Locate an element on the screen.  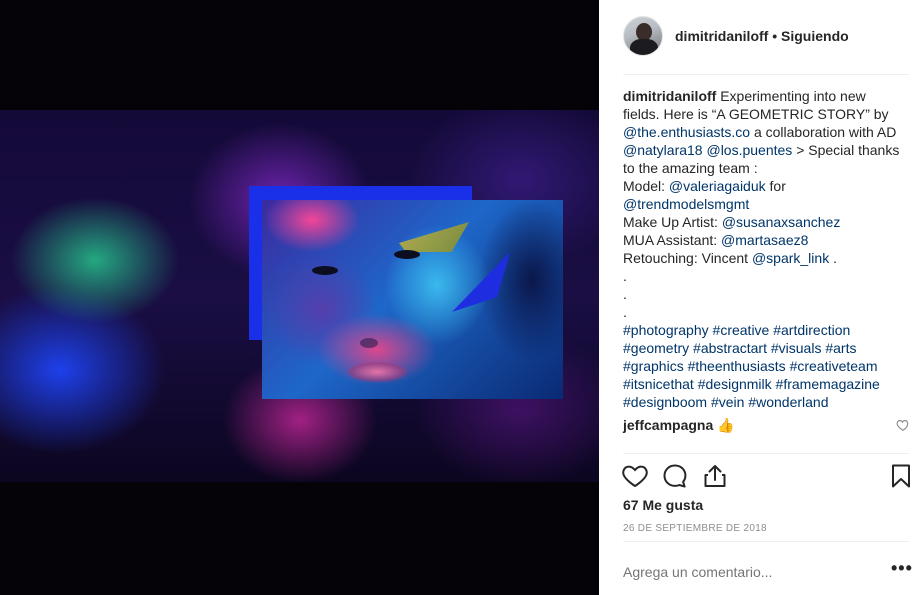
hashtag-link: #creativeteam is located at coordinates (834, 366).